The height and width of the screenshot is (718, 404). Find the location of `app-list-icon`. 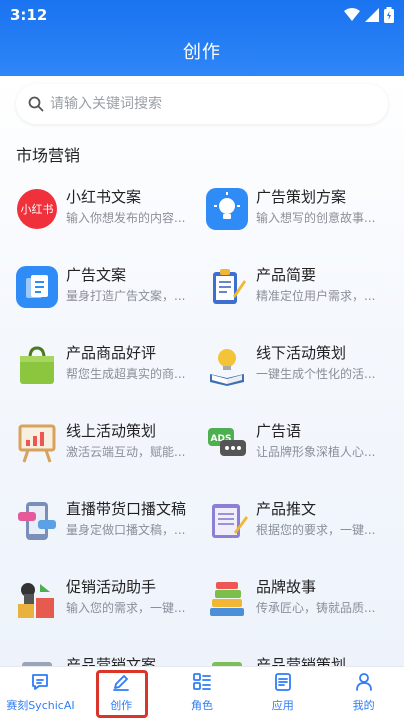

app-list-icon is located at coordinates (283, 683).